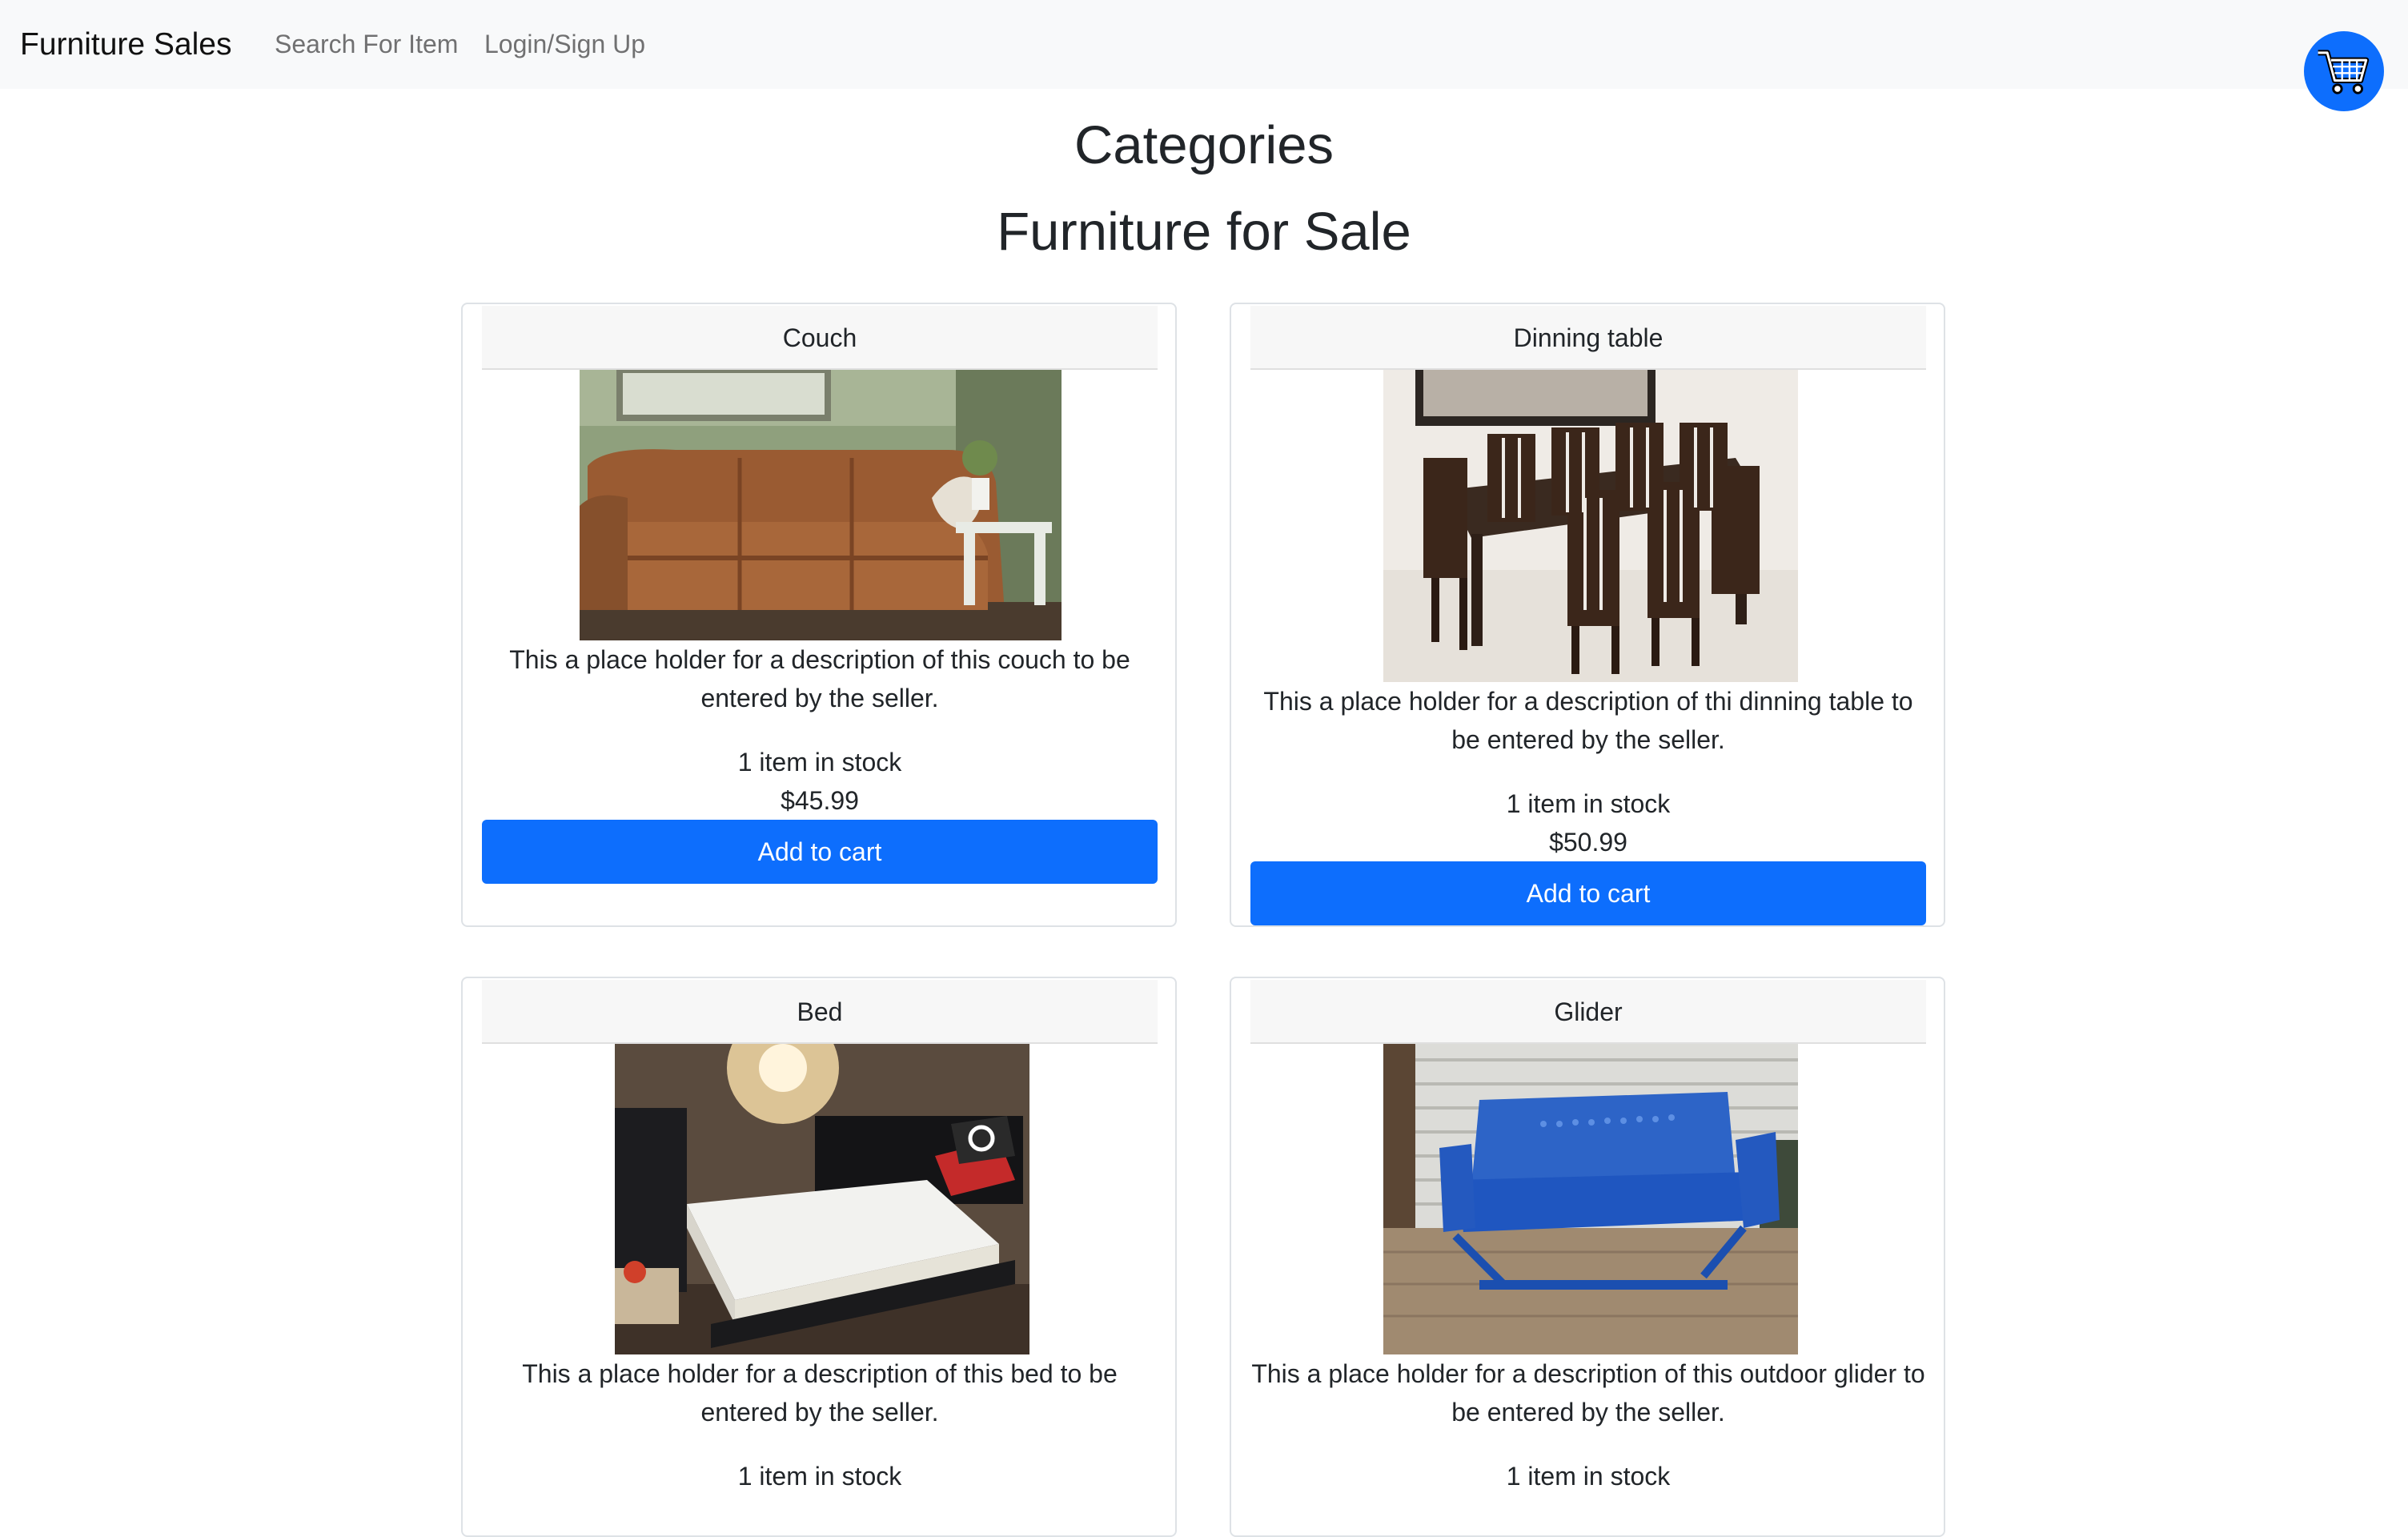  Describe the element at coordinates (1588, 843) in the screenshot. I see `product-price: $50.99` at that location.